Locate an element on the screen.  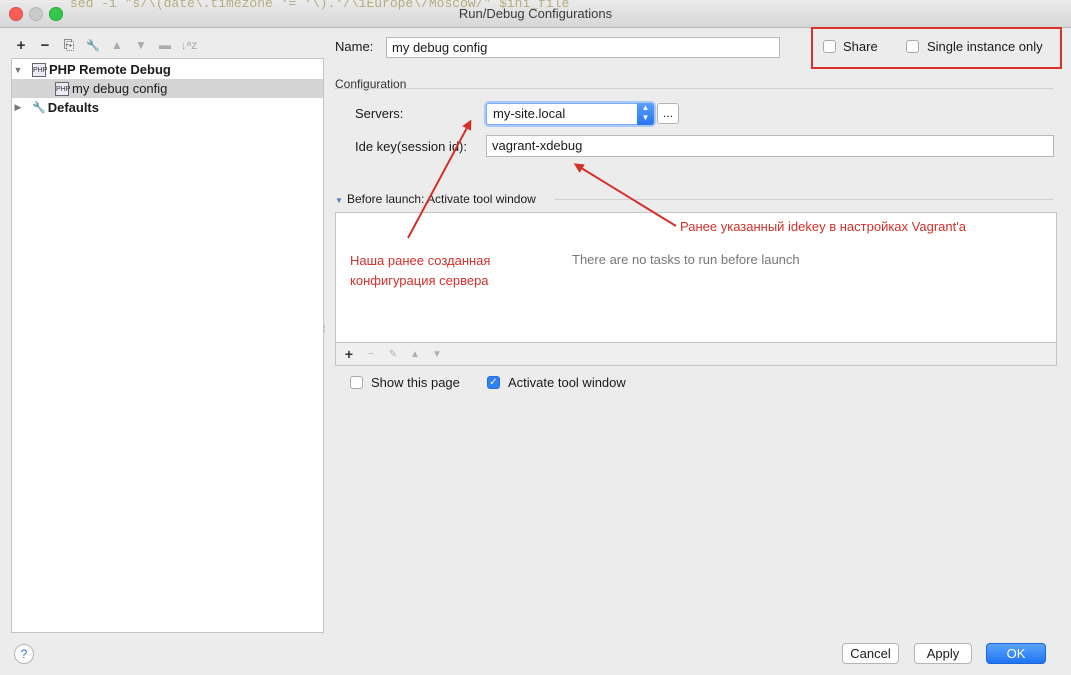
apply-button: Apply is located at coordinates (943, 653).